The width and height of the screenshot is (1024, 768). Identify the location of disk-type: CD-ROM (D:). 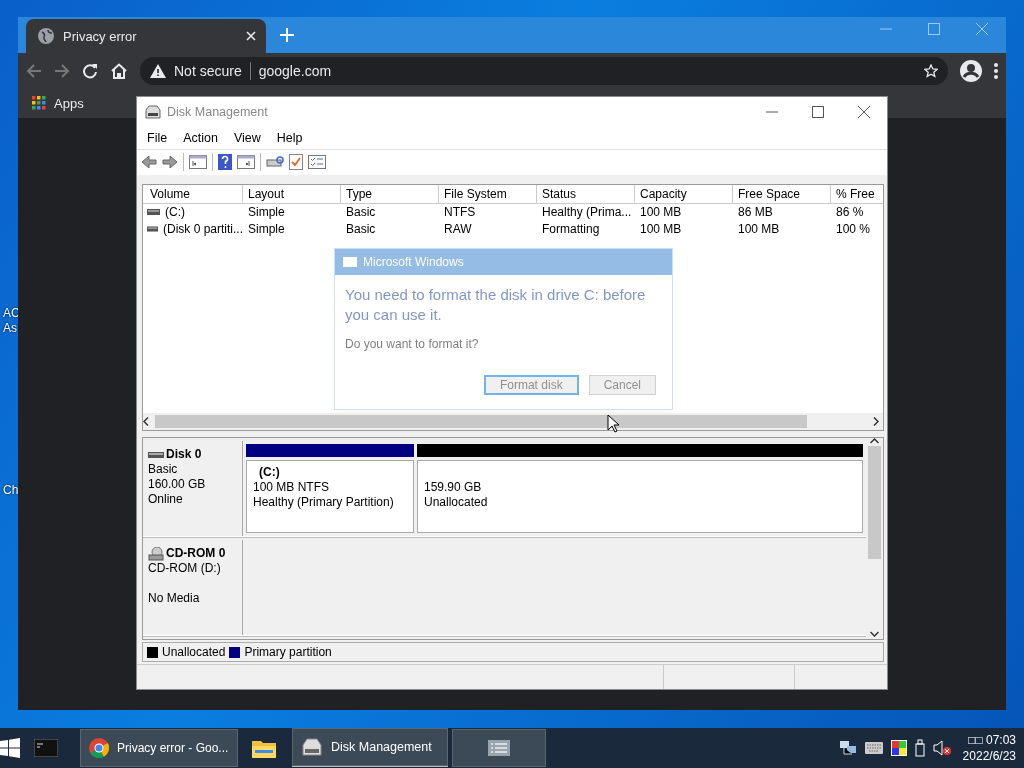
(185, 569).